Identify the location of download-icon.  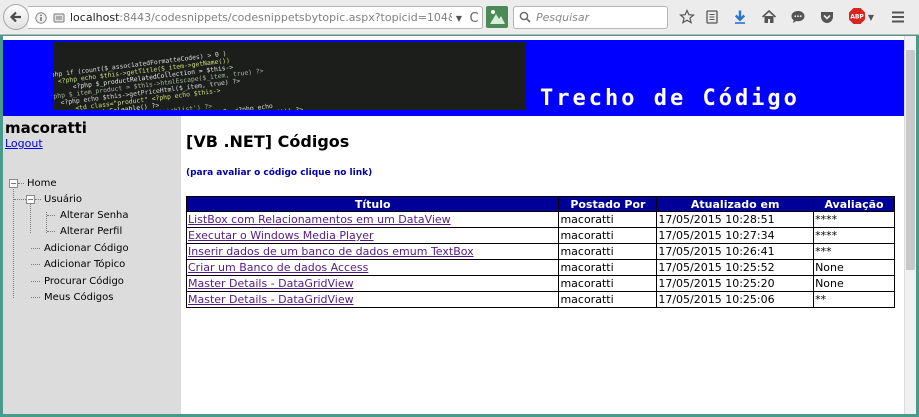
(740, 17).